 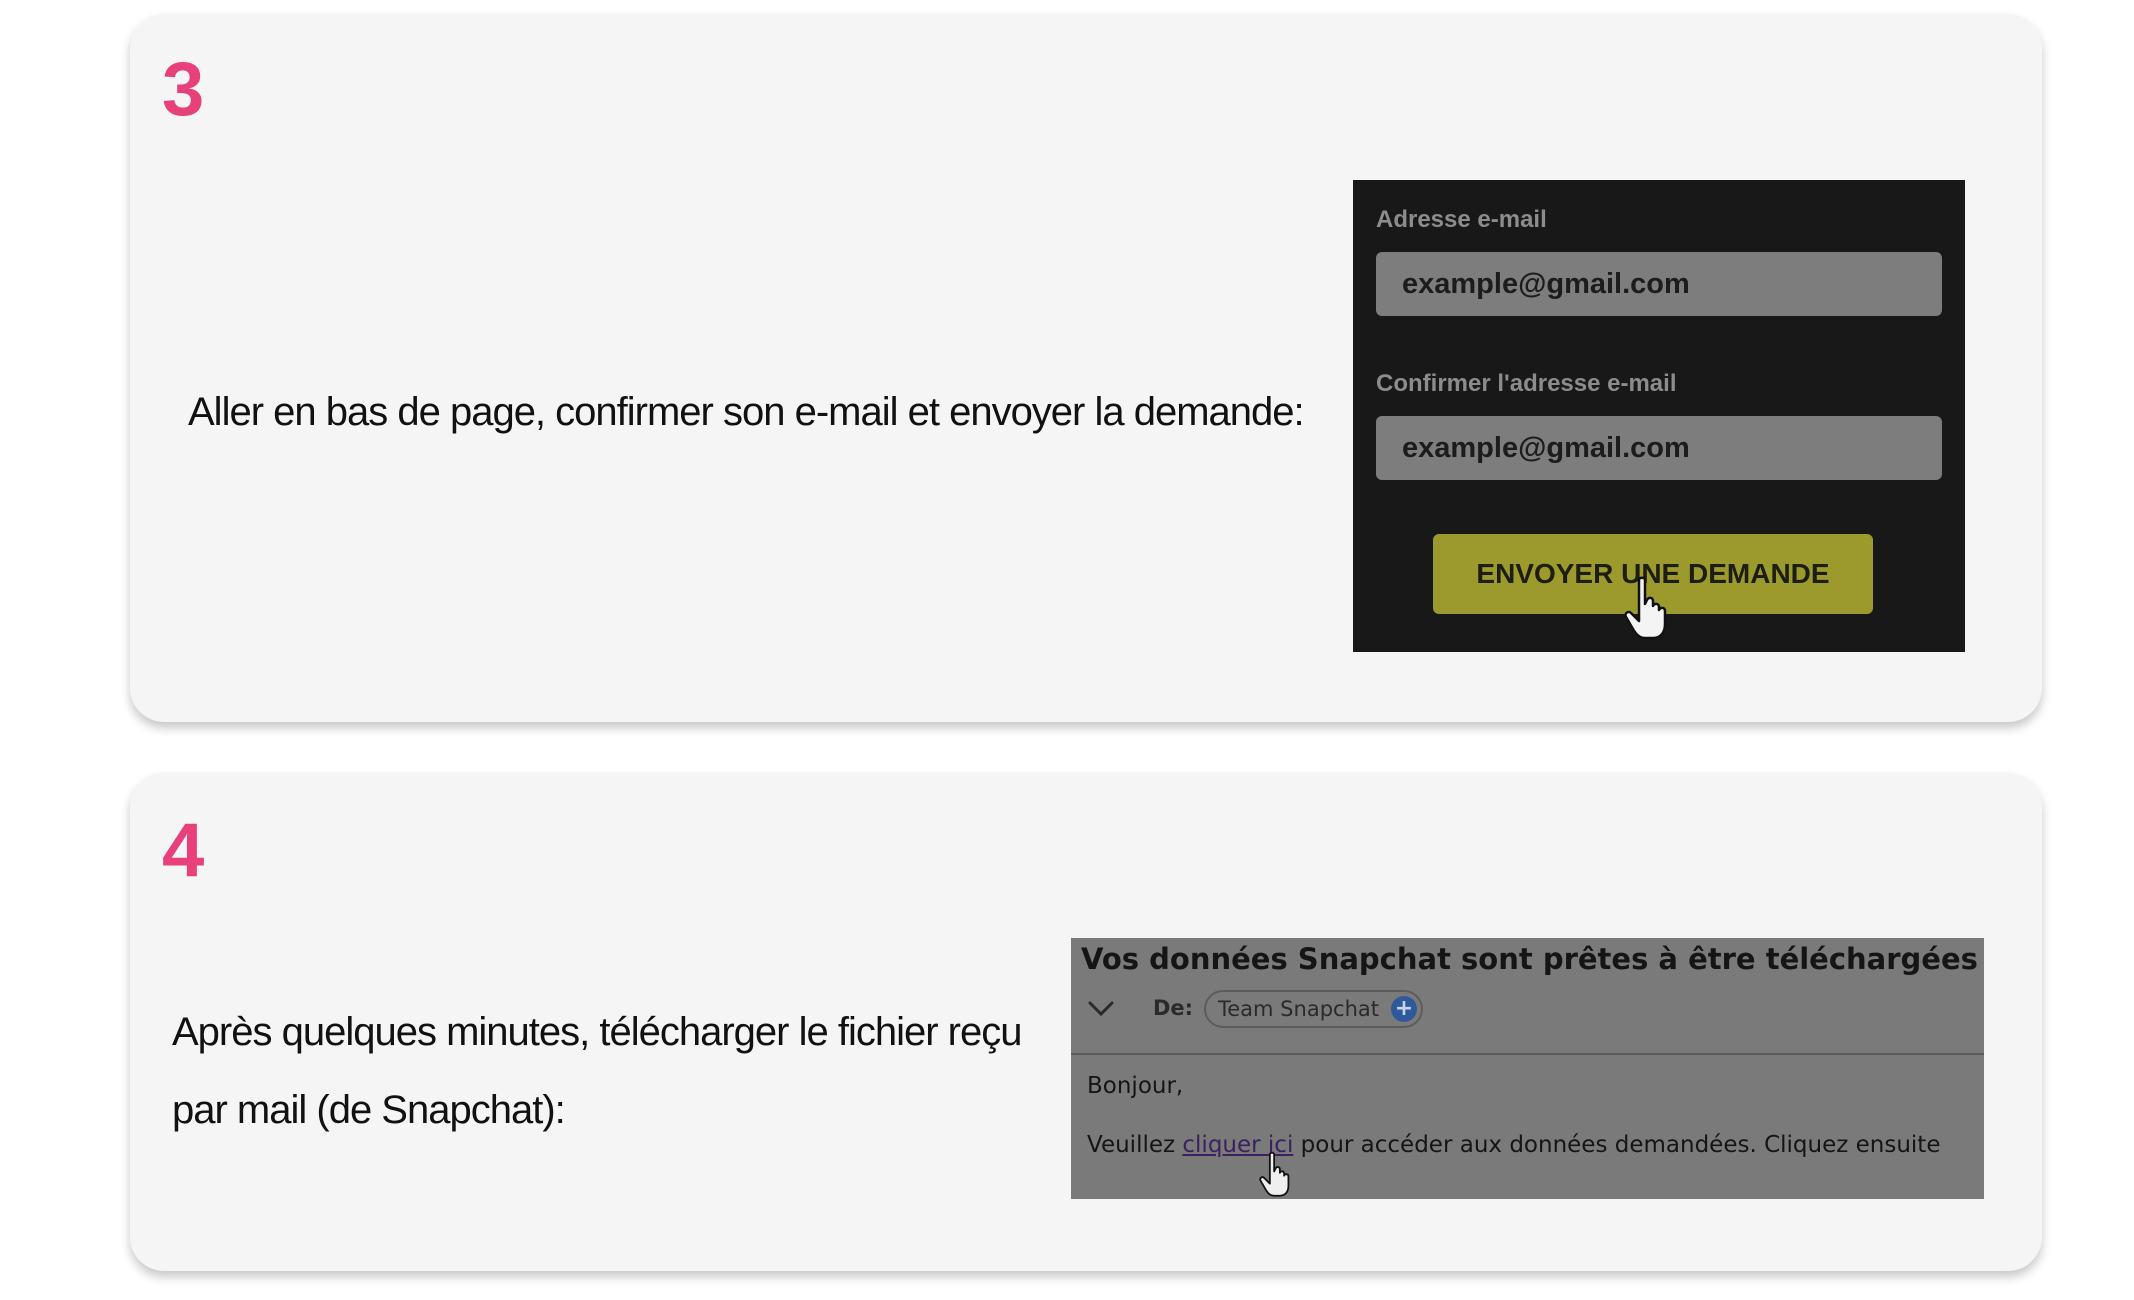 I want to click on divider, so click(x=1527, y=1054).